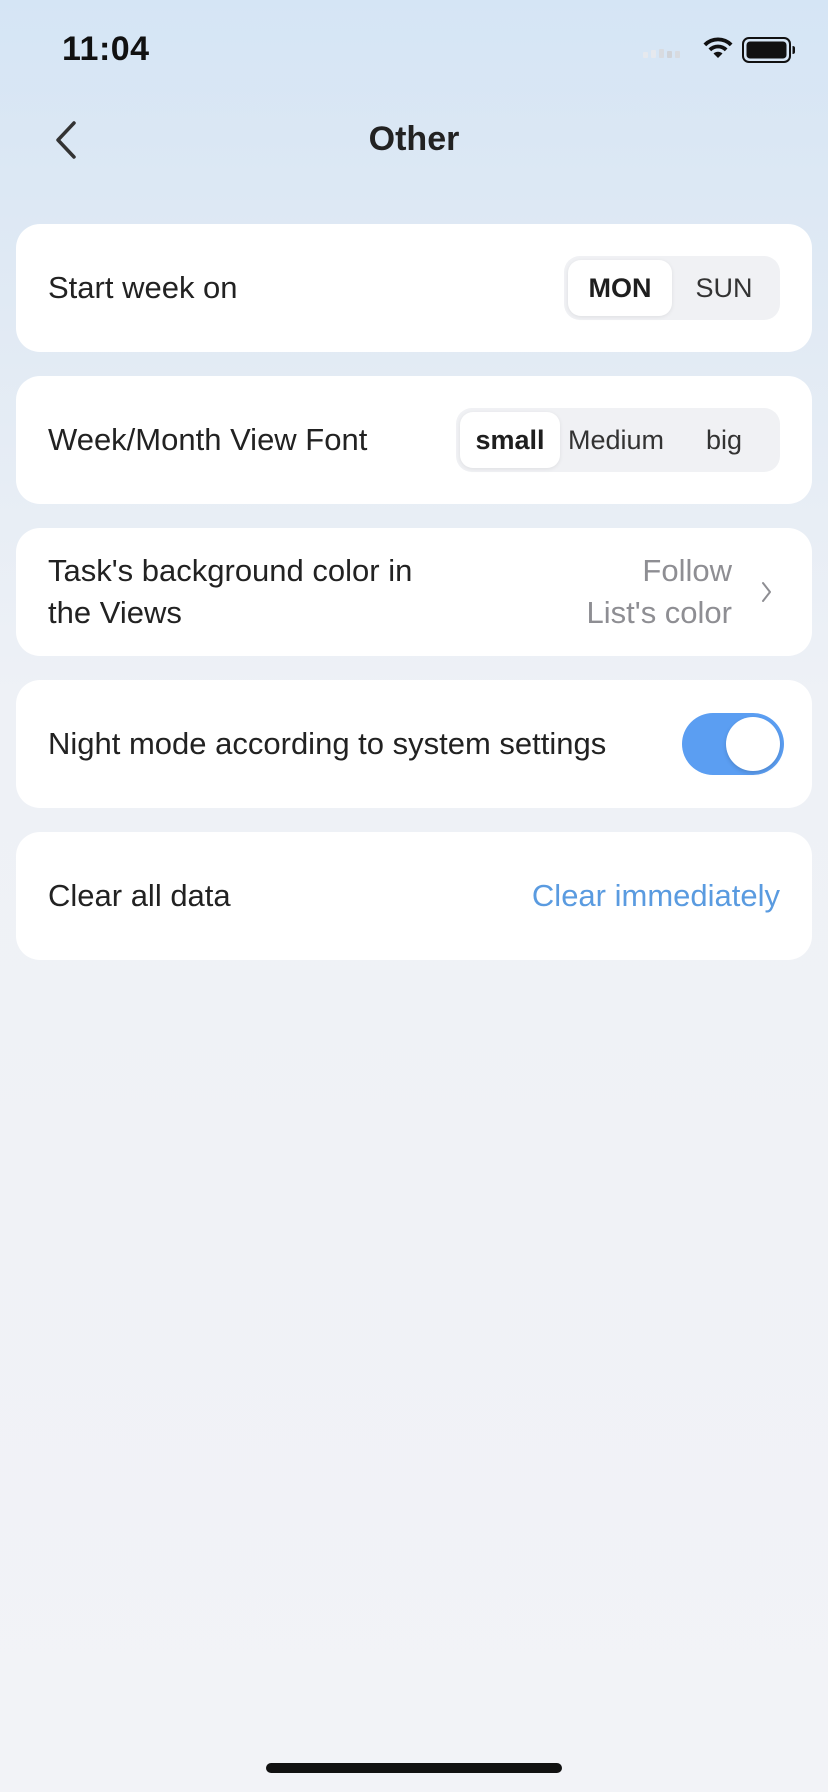 The width and height of the screenshot is (828, 1792). I want to click on wifi-icon, so click(718, 47).